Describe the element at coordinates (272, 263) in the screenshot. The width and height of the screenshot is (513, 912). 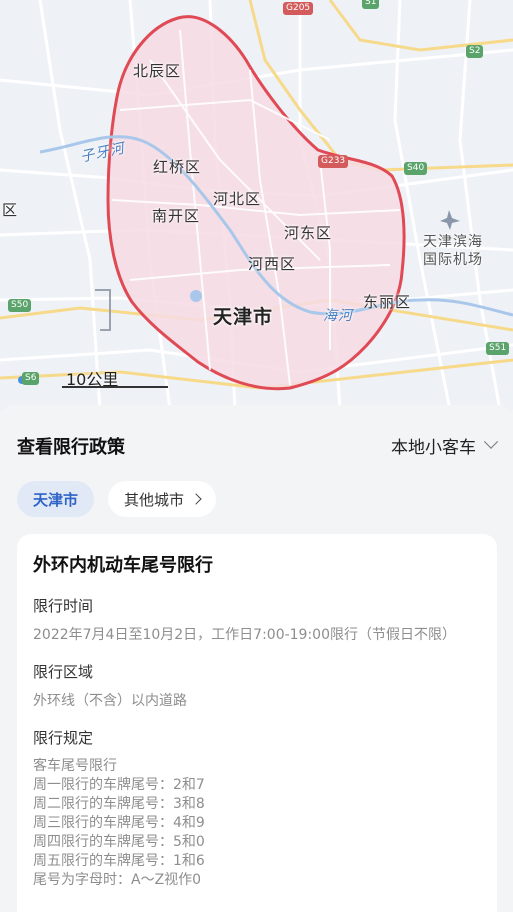
I see `district-label-hexi: 河西区` at that location.